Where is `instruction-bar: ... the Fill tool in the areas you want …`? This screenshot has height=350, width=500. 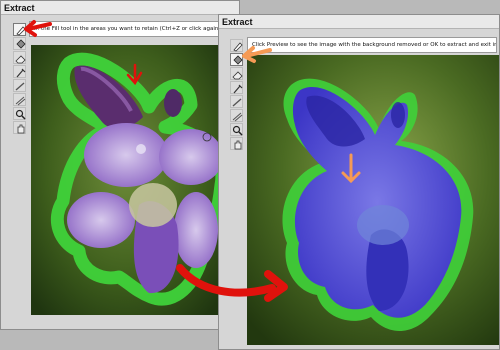 instruction-bar: ... the Fill tool in the areas you want … is located at coordinates (127, 29).